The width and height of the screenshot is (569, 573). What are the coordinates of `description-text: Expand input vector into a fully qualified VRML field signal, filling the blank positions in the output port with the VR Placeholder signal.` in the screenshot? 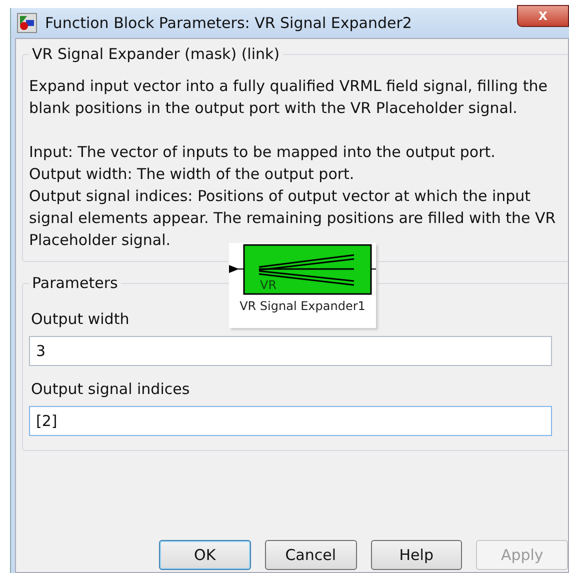 It's located at (288, 97).